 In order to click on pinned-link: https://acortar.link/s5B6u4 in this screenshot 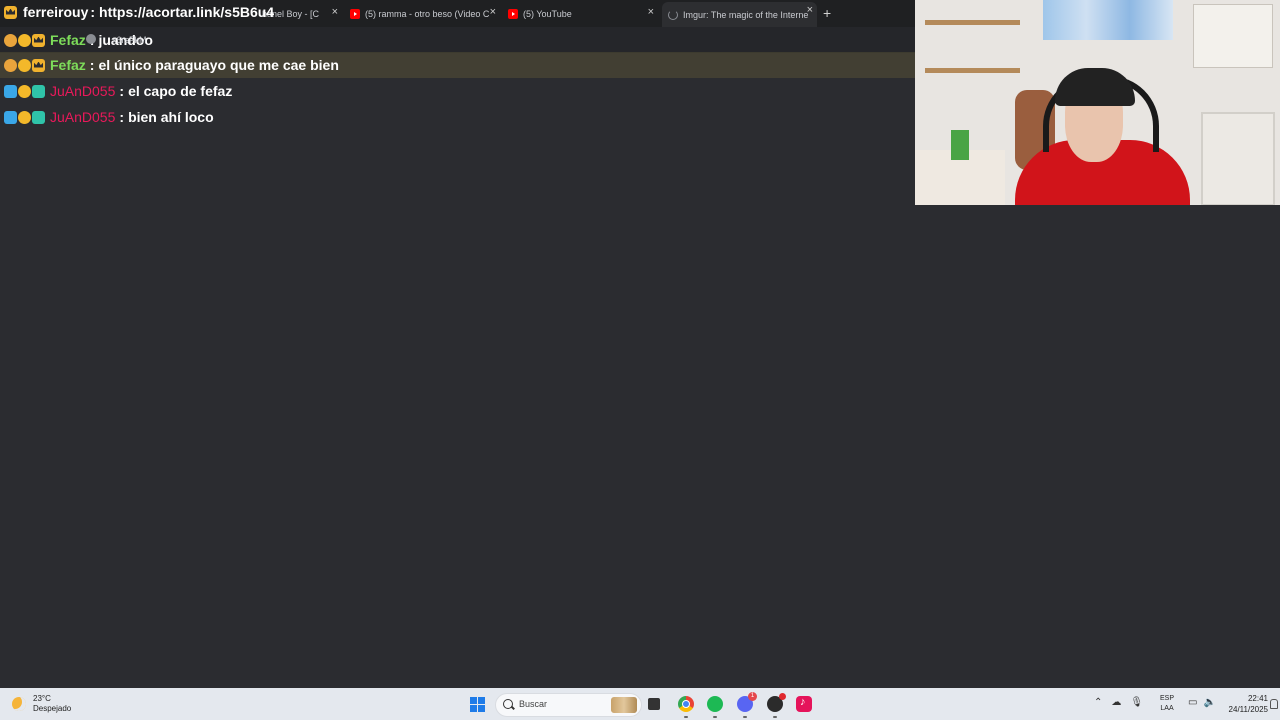, I will do `click(186, 12)`.